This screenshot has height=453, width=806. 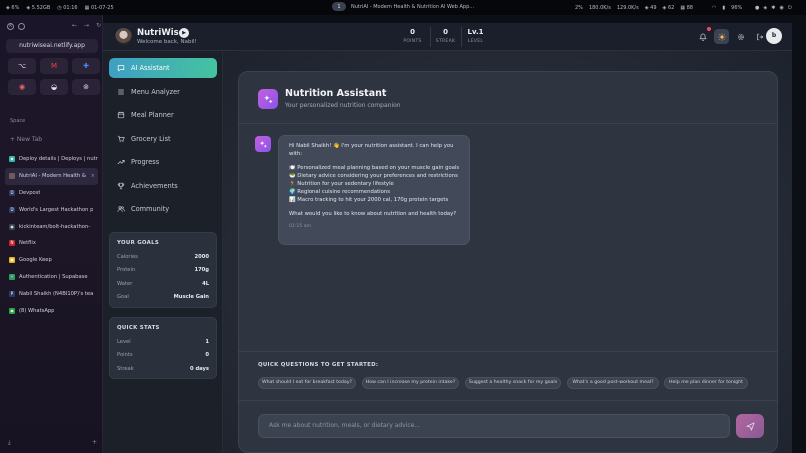 I want to click on favicon-icon: ◆, so click(x=12, y=159).